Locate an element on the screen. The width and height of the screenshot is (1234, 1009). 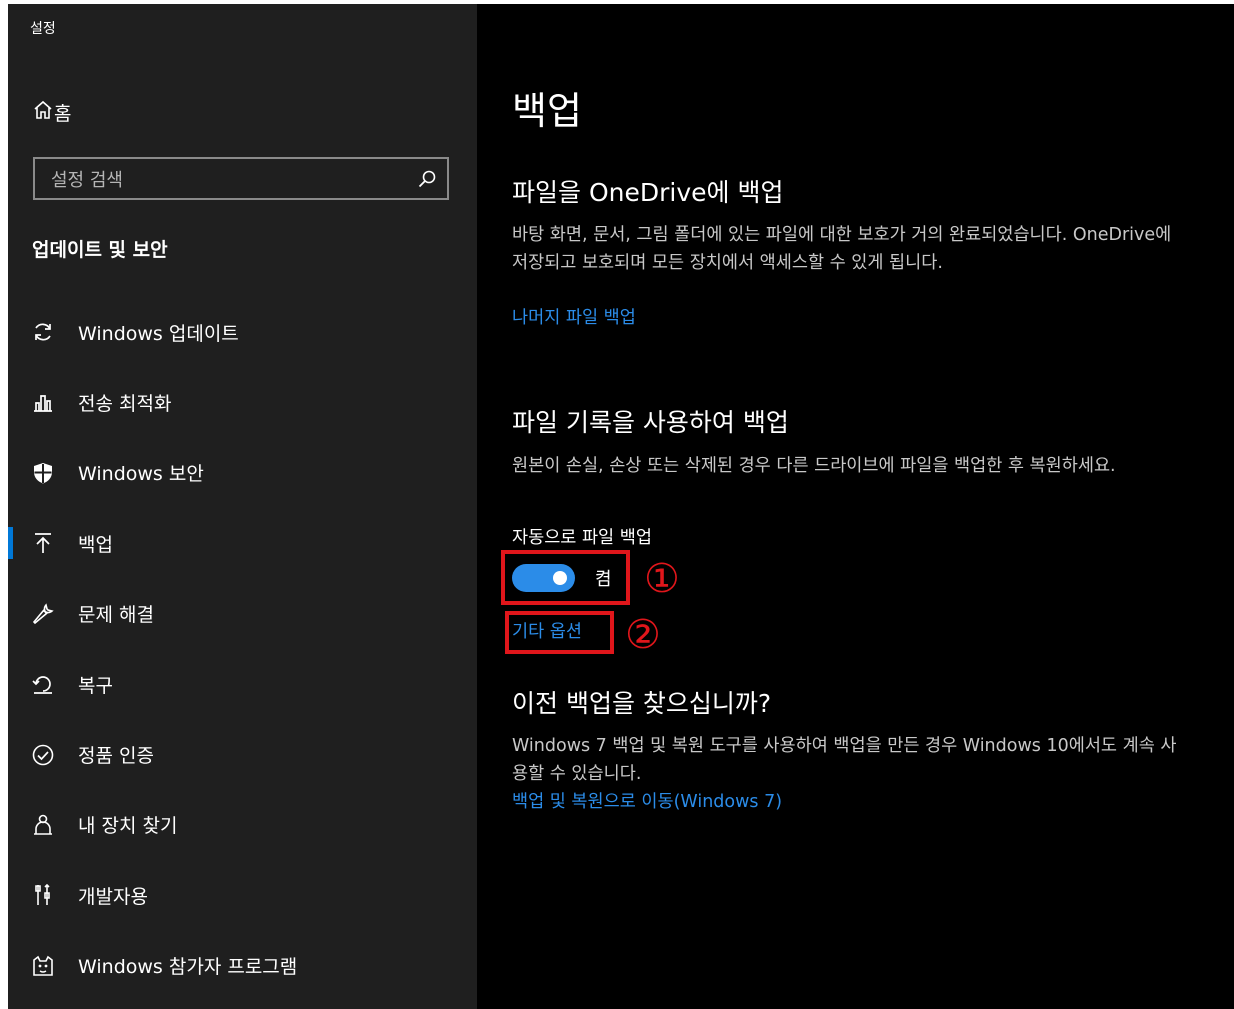
sidebar-item-label: 전송 최적화 is located at coordinates (125, 404).